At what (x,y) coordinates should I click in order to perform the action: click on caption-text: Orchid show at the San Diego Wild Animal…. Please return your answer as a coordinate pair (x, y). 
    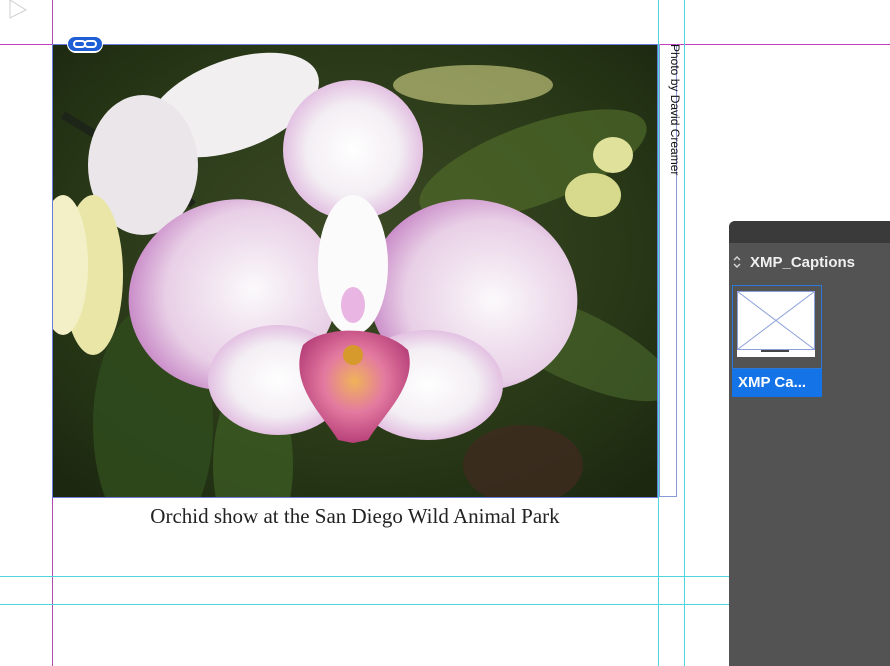
    Looking at the image, I should click on (355, 516).